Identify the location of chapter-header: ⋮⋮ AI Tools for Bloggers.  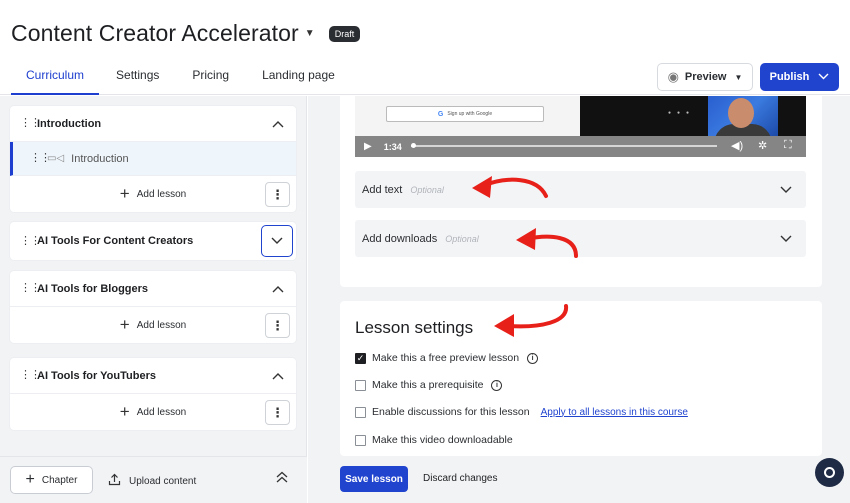
(153, 289).